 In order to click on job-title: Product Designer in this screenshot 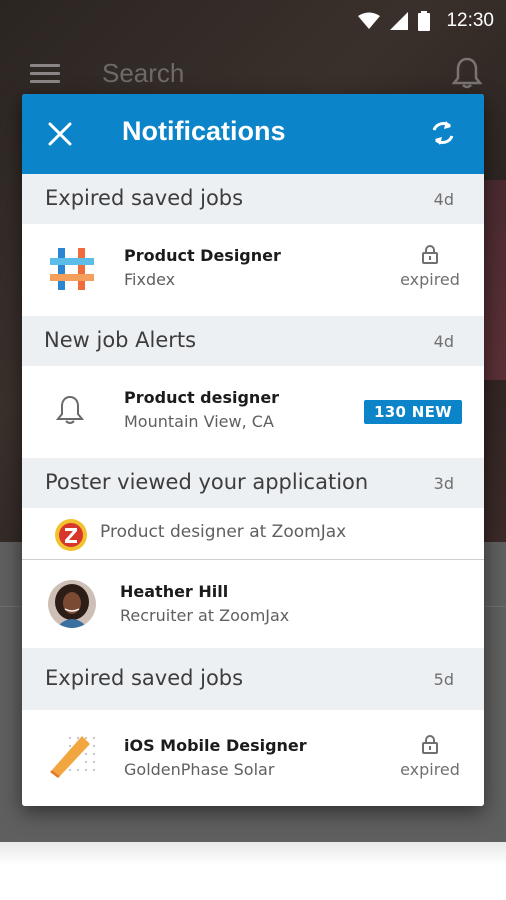, I will do `click(202, 255)`.